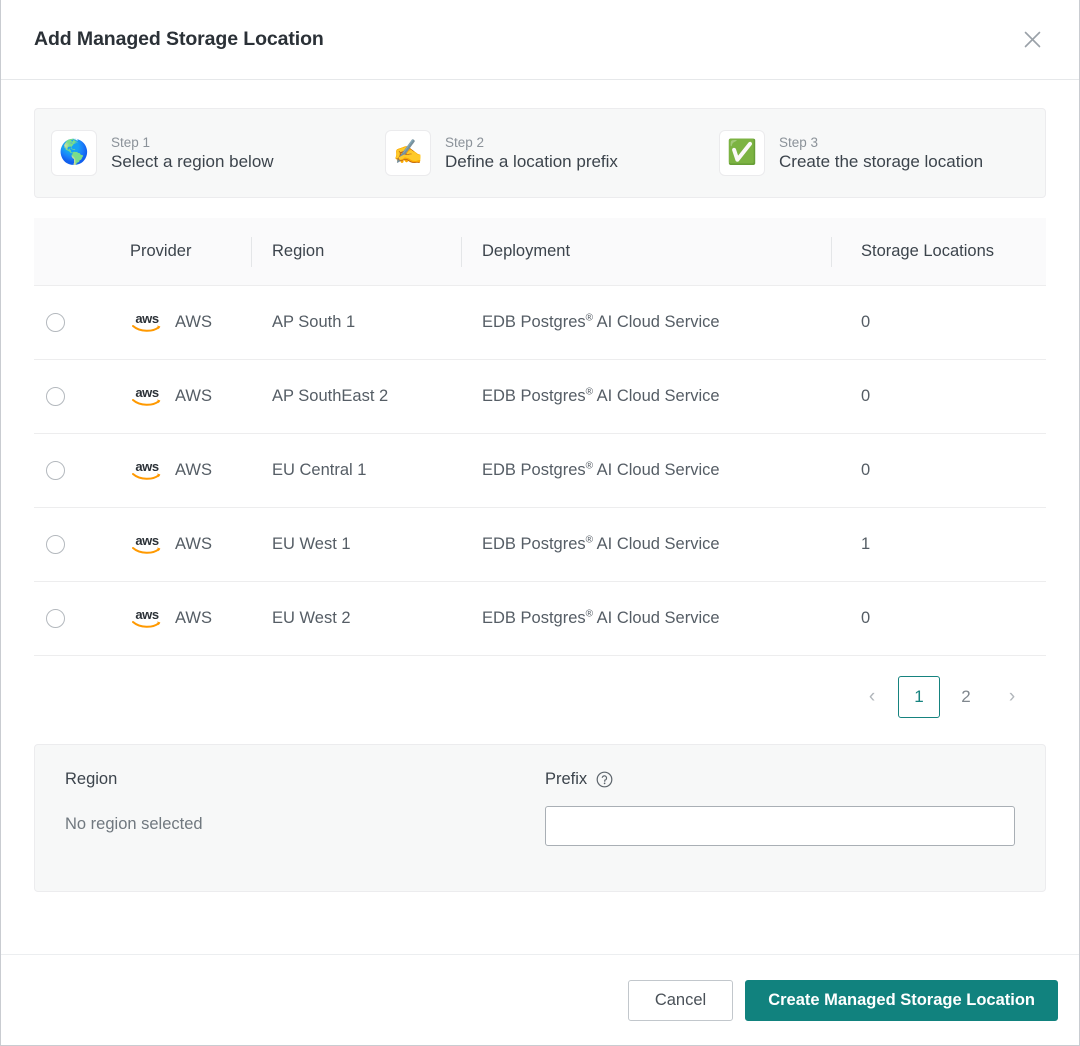  I want to click on pagination-page-1: 1, so click(919, 697).